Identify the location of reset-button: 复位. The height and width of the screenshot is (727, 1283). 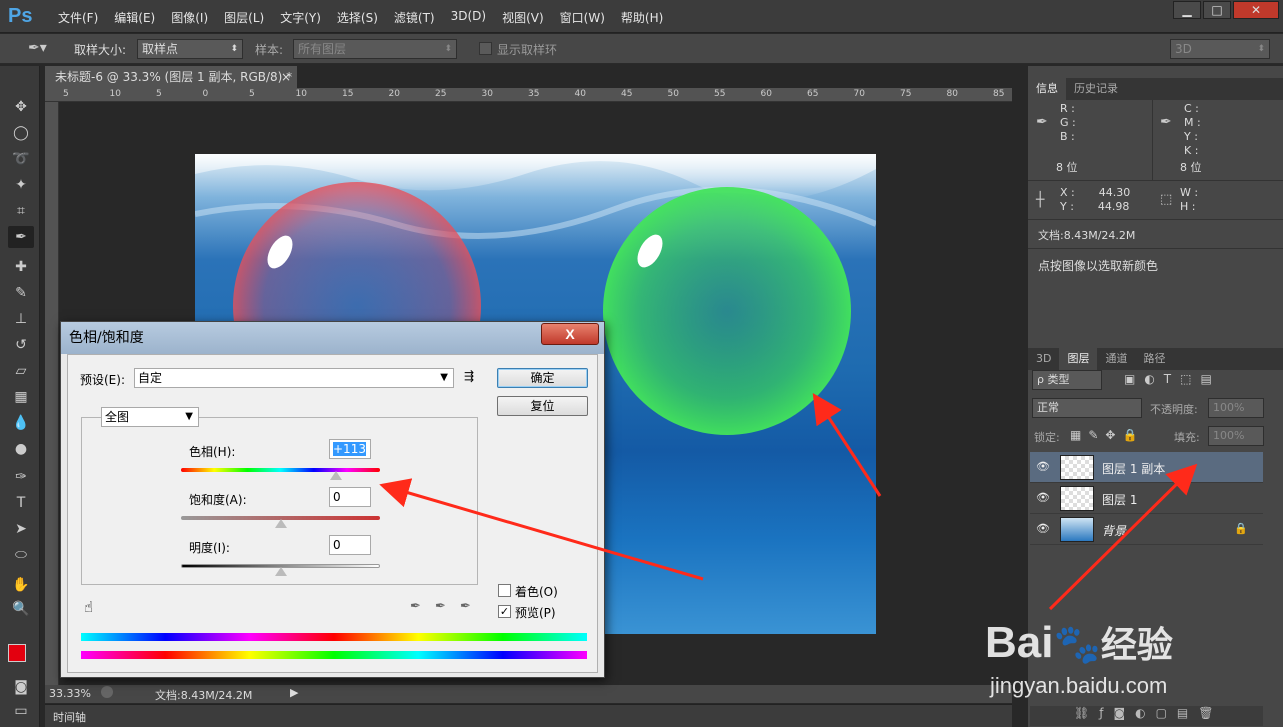
(542, 406).